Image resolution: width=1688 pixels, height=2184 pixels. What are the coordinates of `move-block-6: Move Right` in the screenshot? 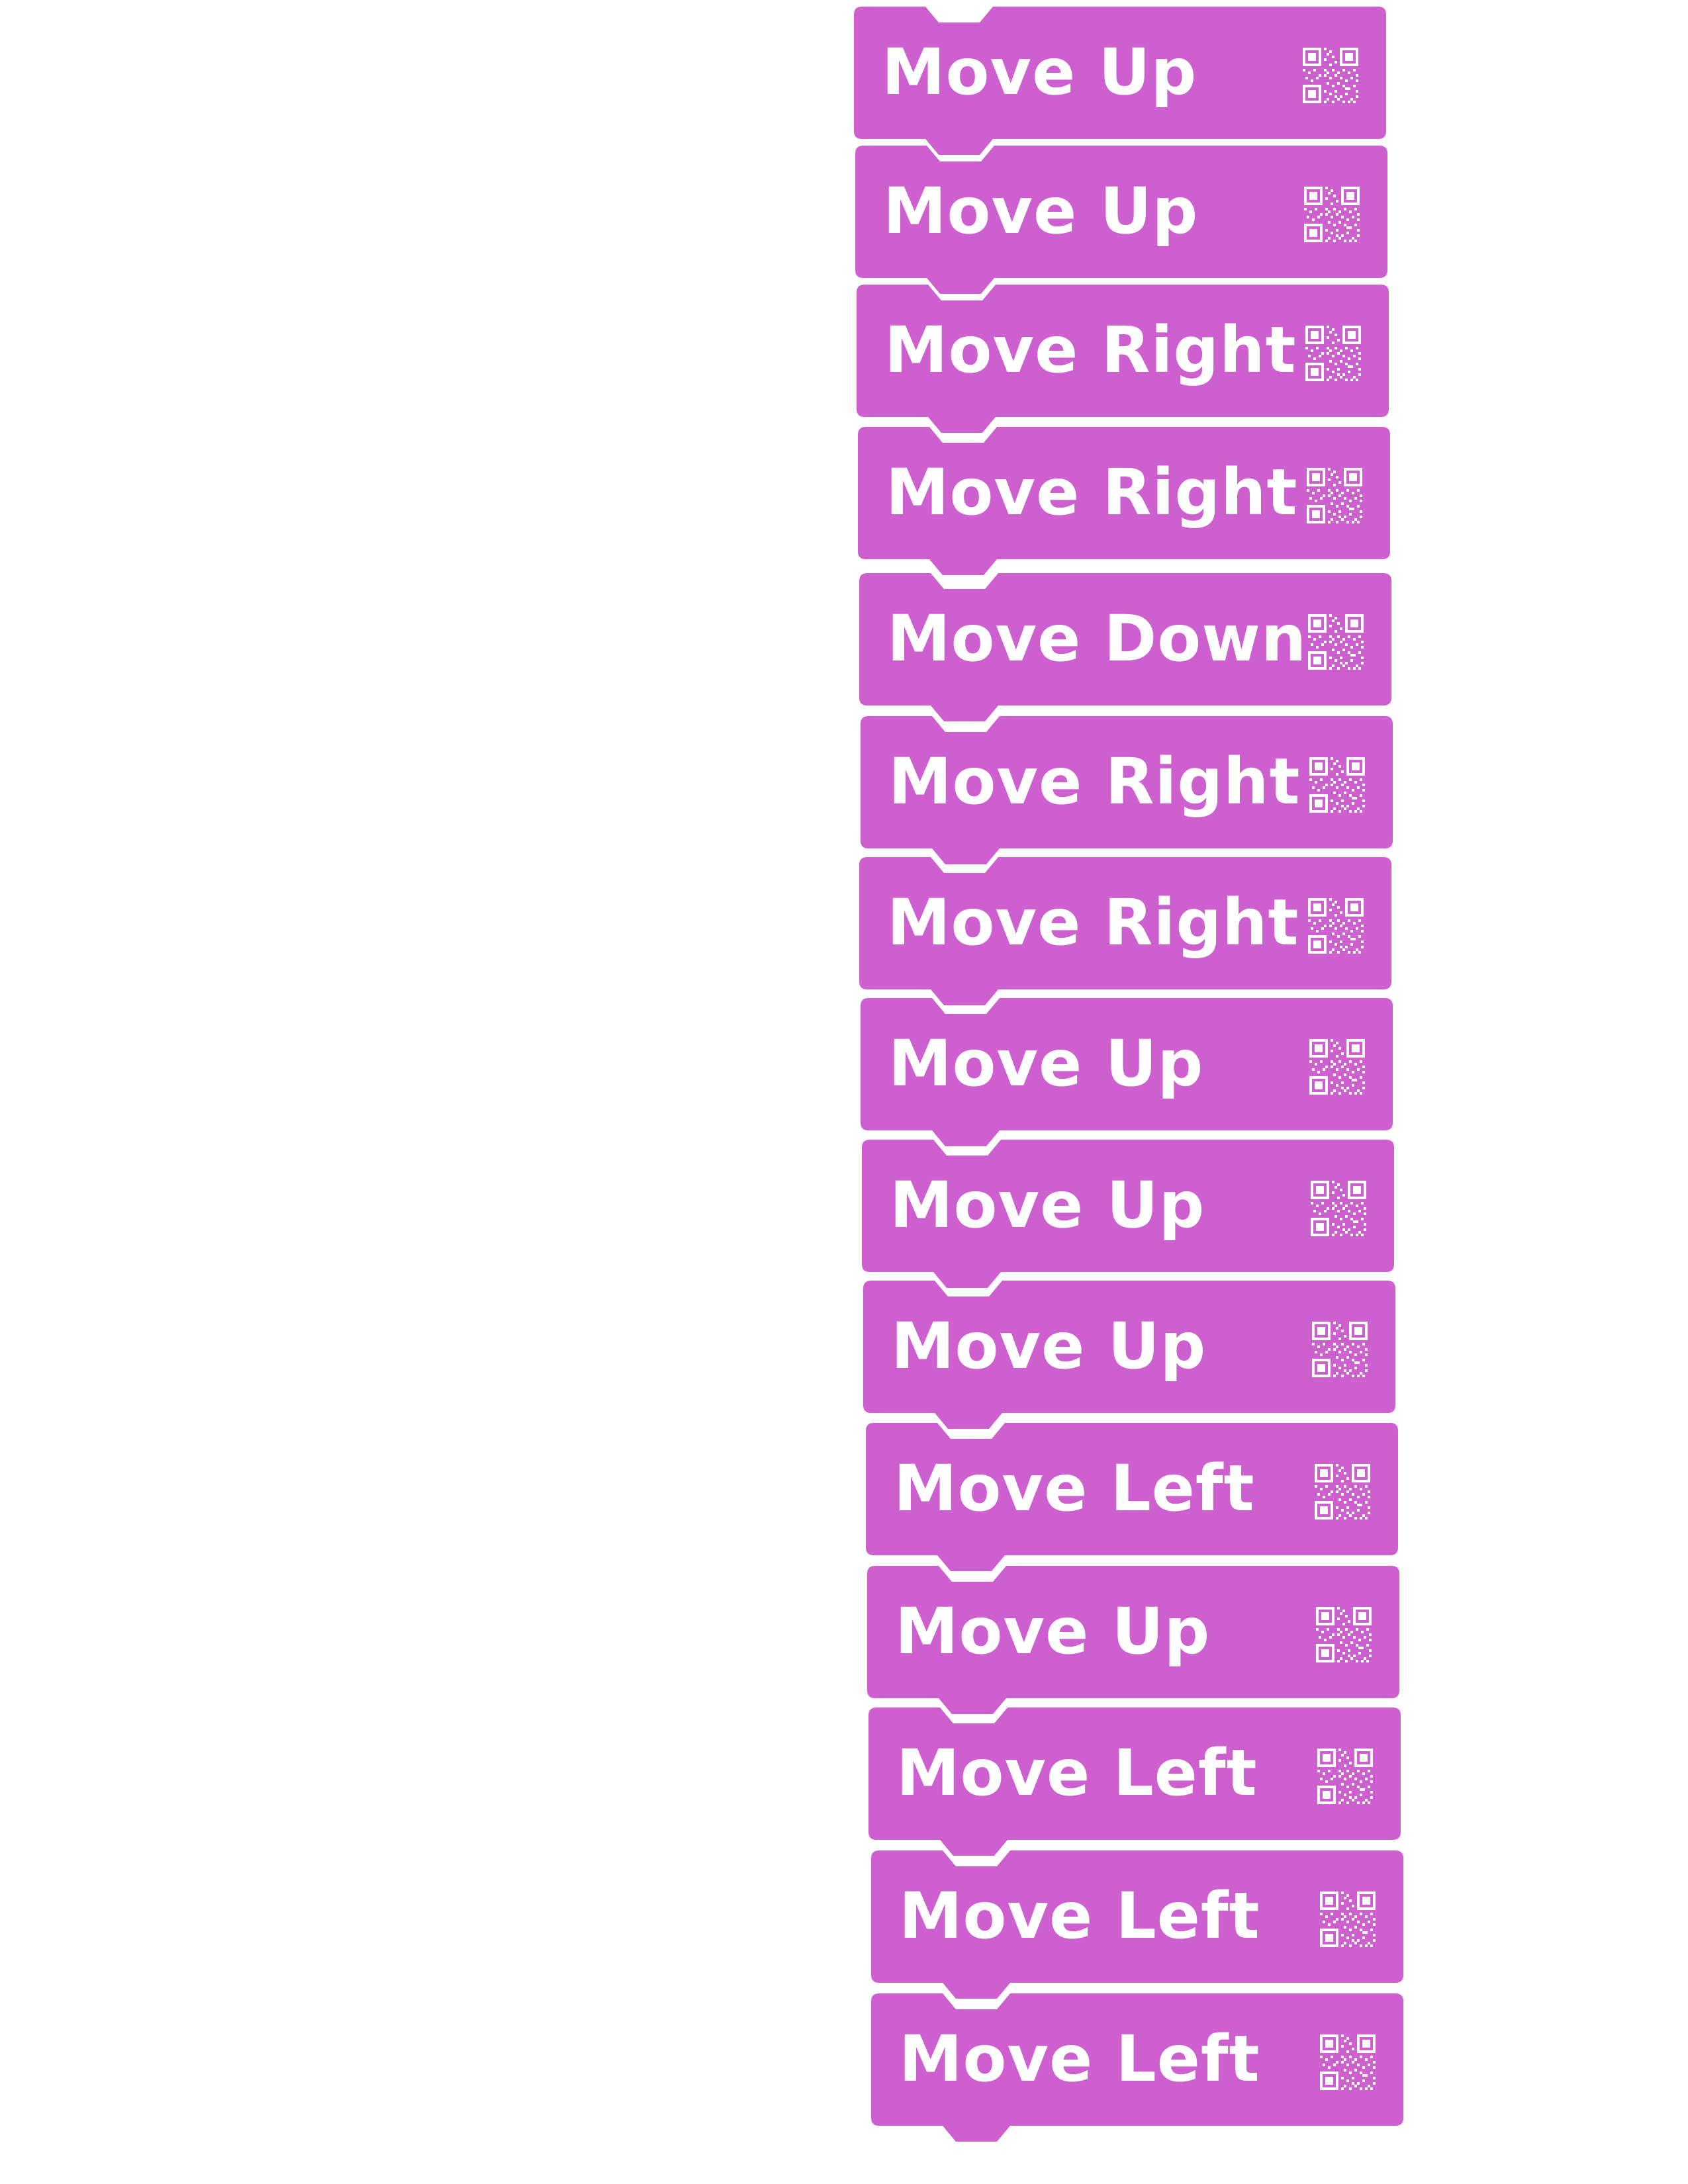 It's located at (1127, 794).